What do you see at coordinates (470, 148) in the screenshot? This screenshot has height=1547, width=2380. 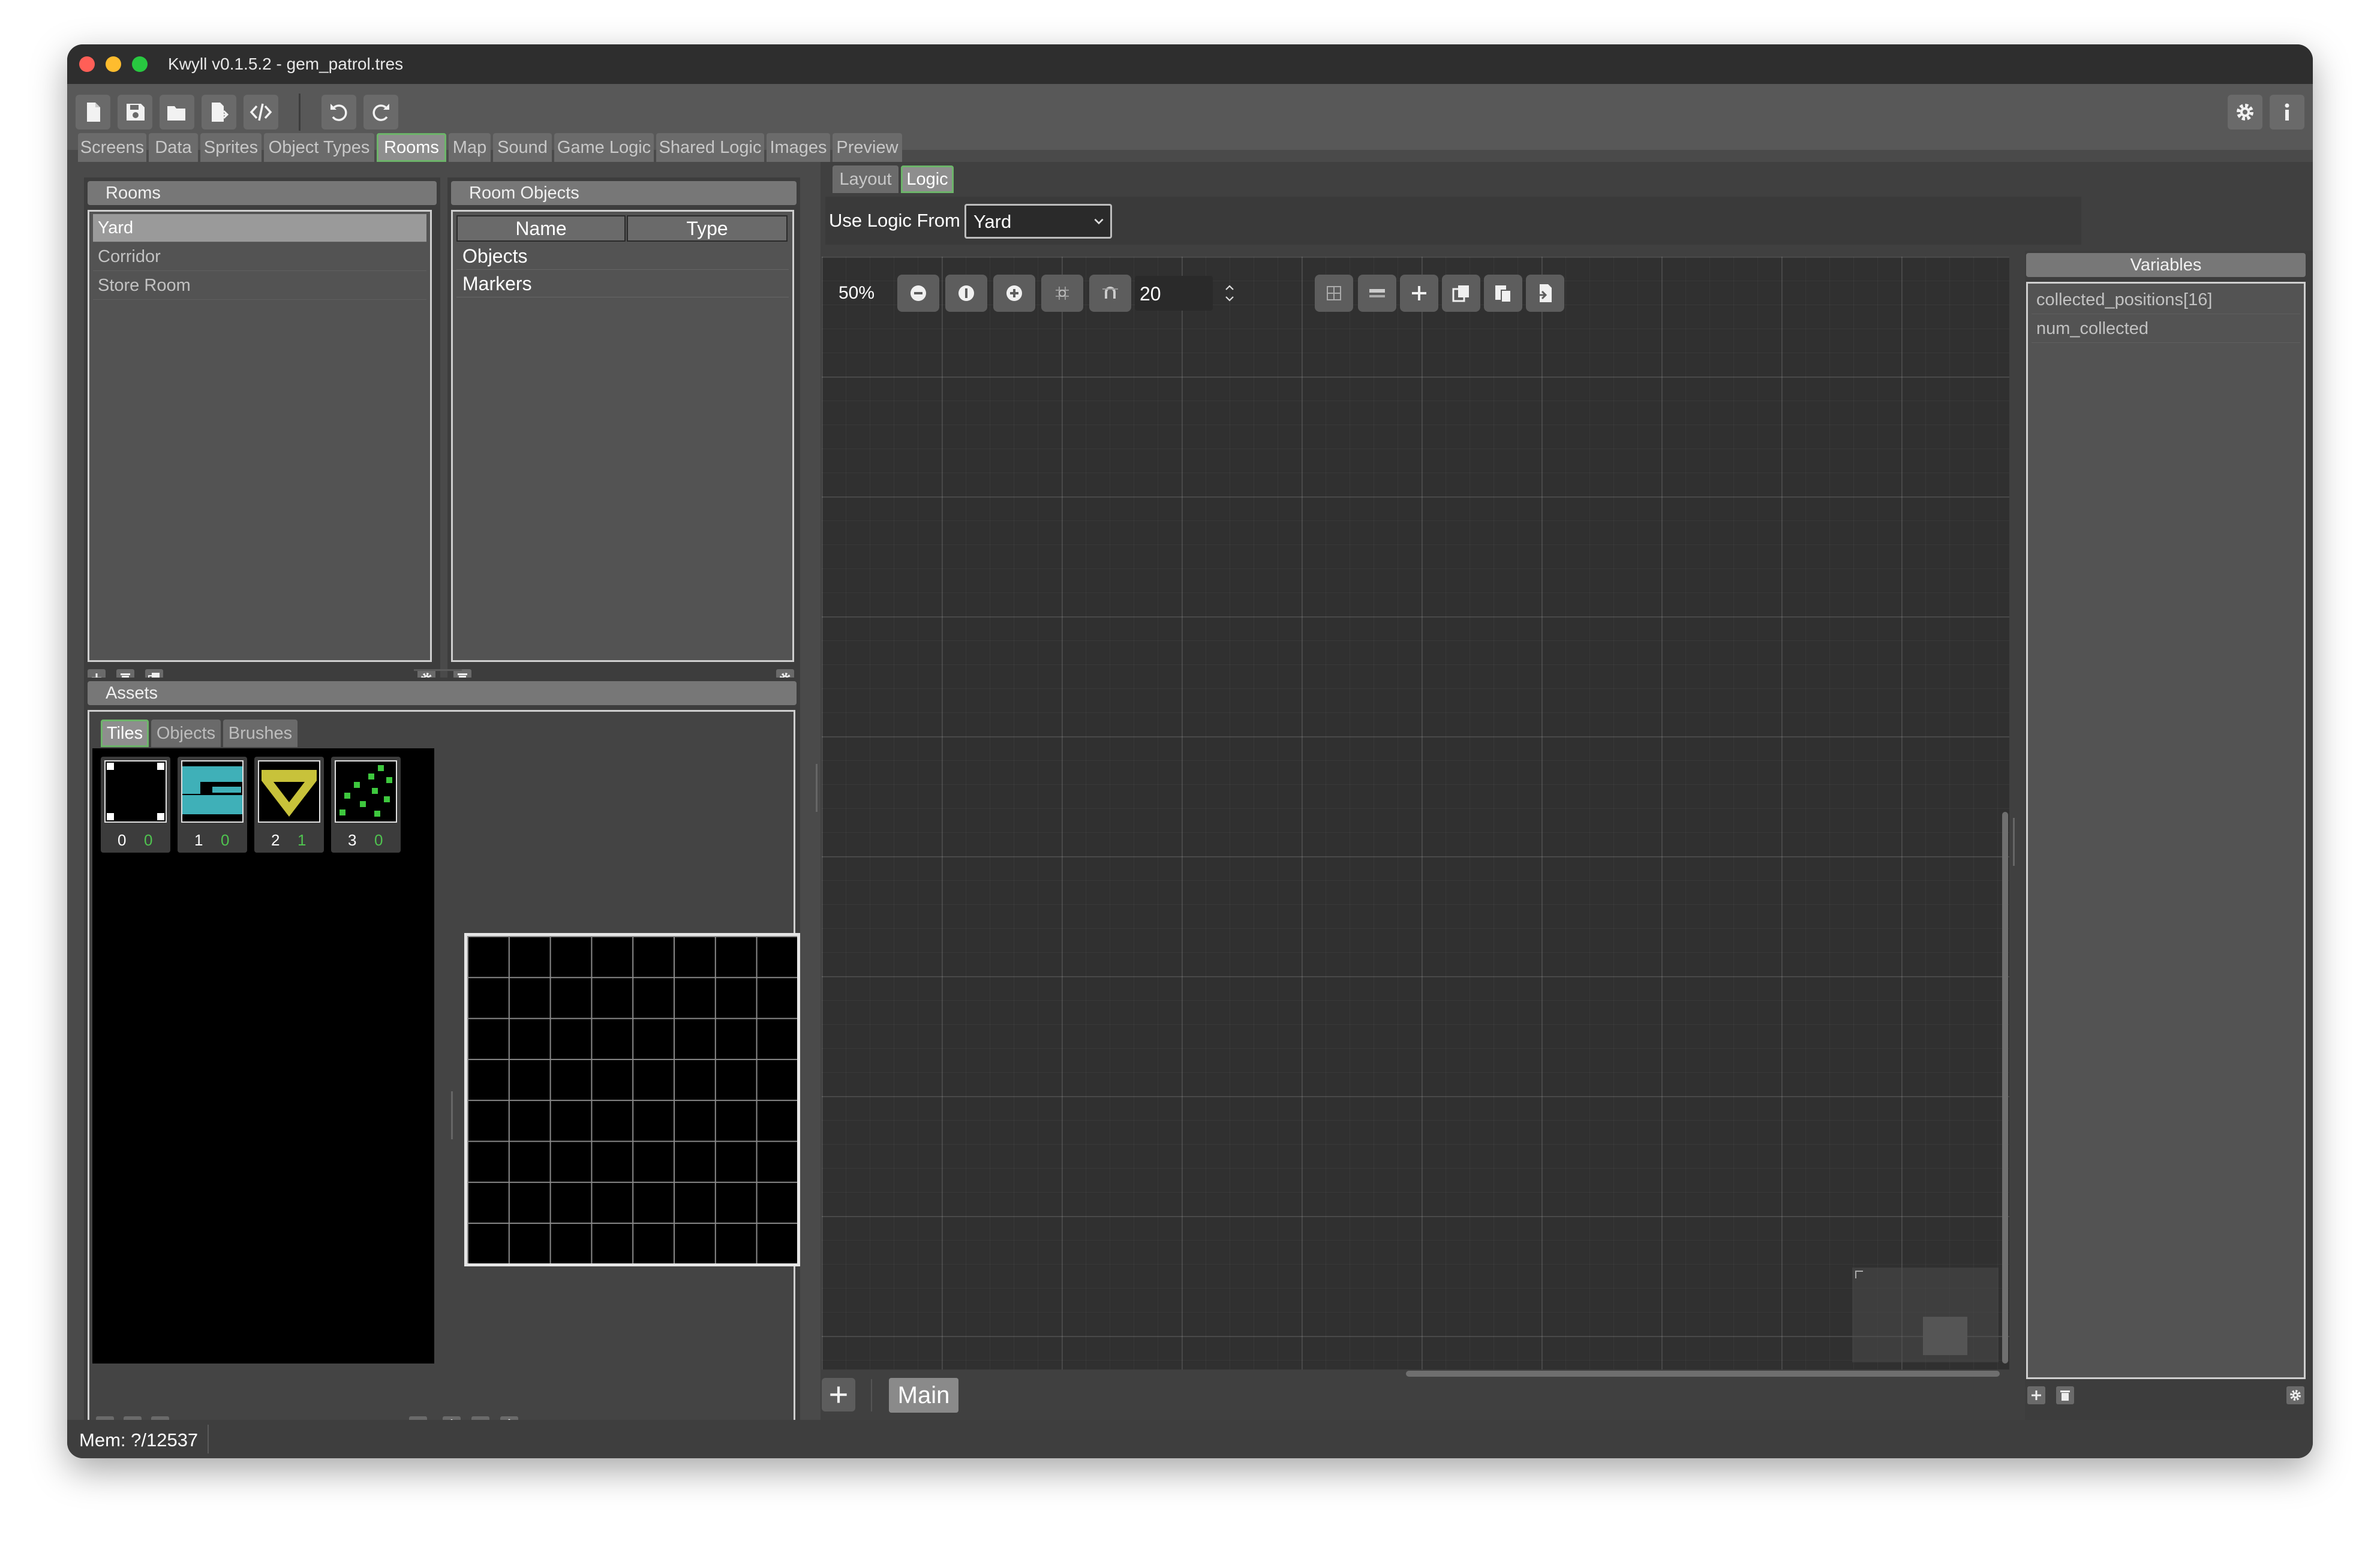 I see `tab-map: Map` at bounding box center [470, 148].